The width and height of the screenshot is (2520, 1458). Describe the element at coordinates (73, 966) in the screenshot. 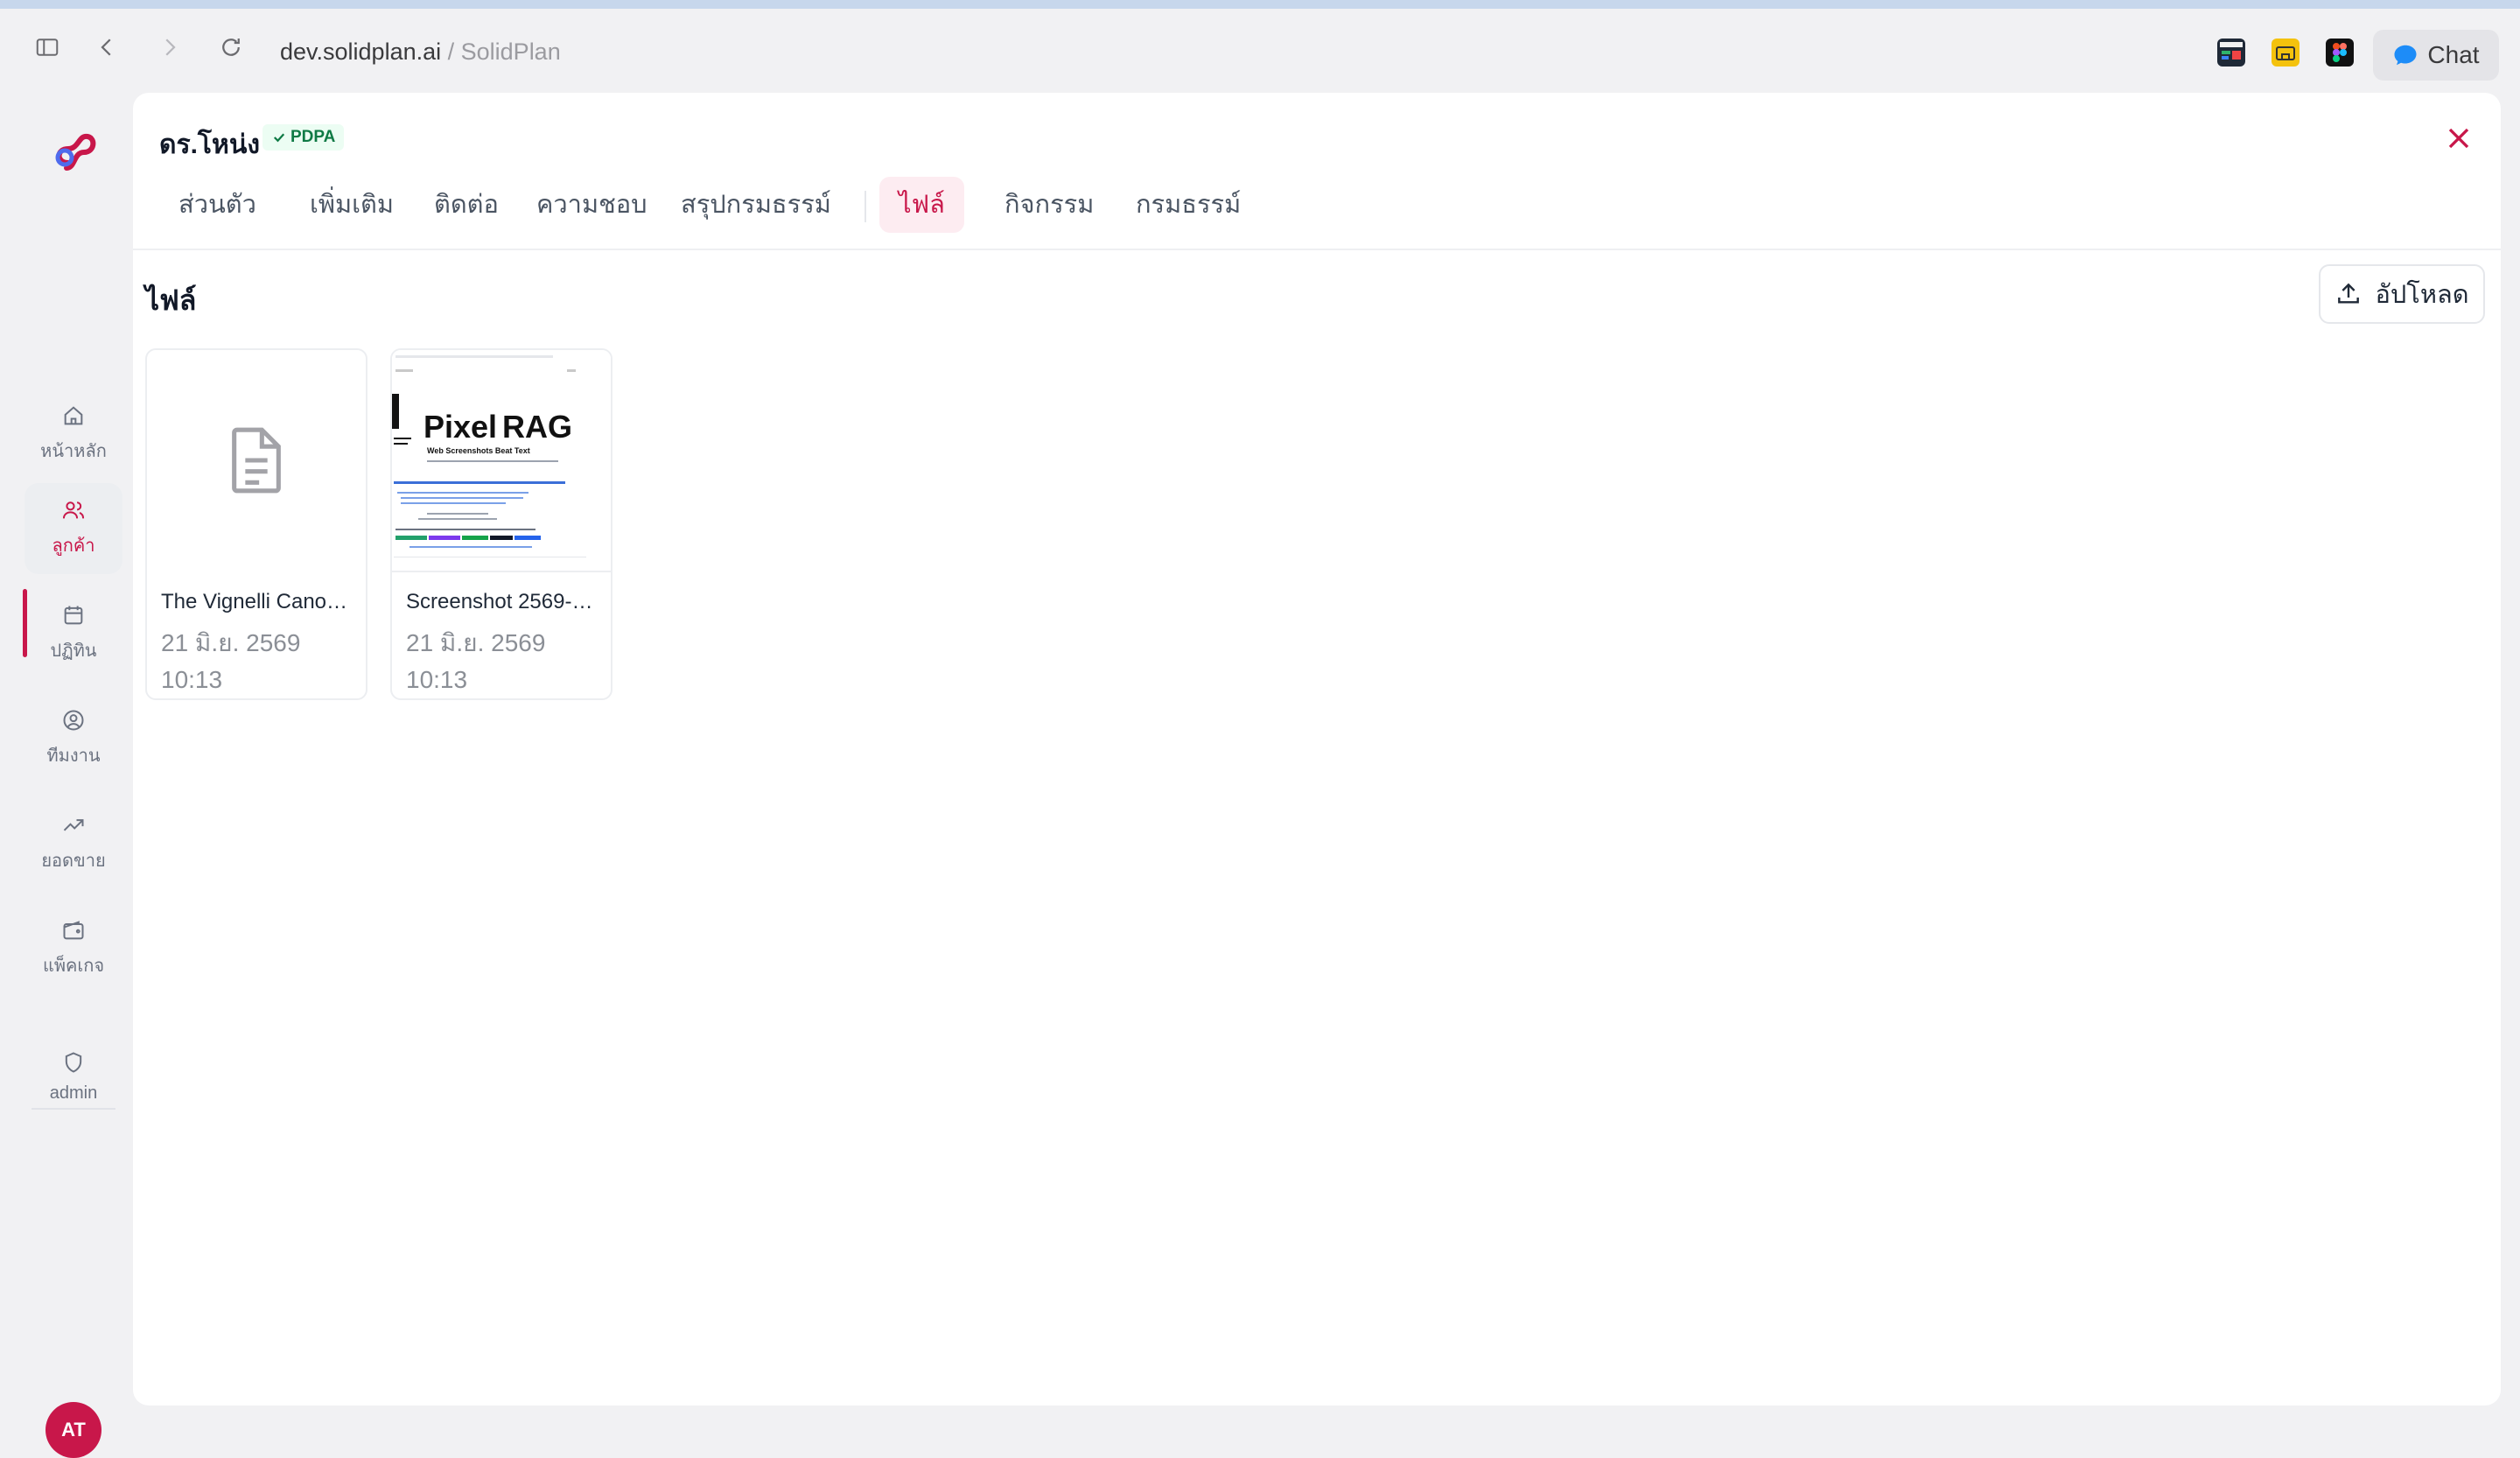

I see `sidebar-item-label: แพ็คเกจ` at that location.